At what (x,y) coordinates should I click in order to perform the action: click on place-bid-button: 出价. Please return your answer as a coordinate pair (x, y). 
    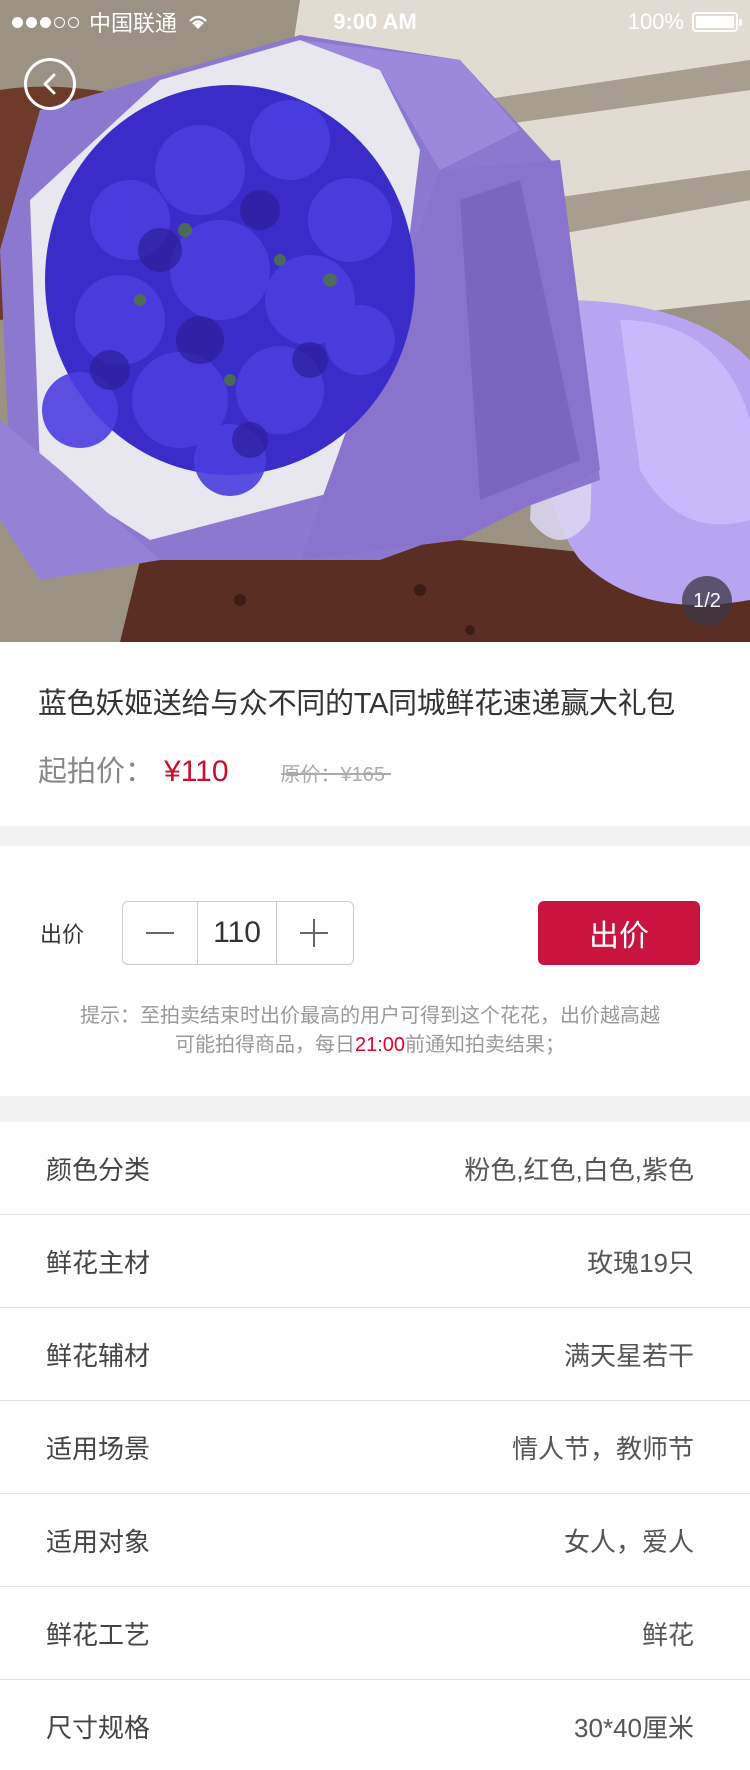
    Looking at the image, I should click on (619, 933).